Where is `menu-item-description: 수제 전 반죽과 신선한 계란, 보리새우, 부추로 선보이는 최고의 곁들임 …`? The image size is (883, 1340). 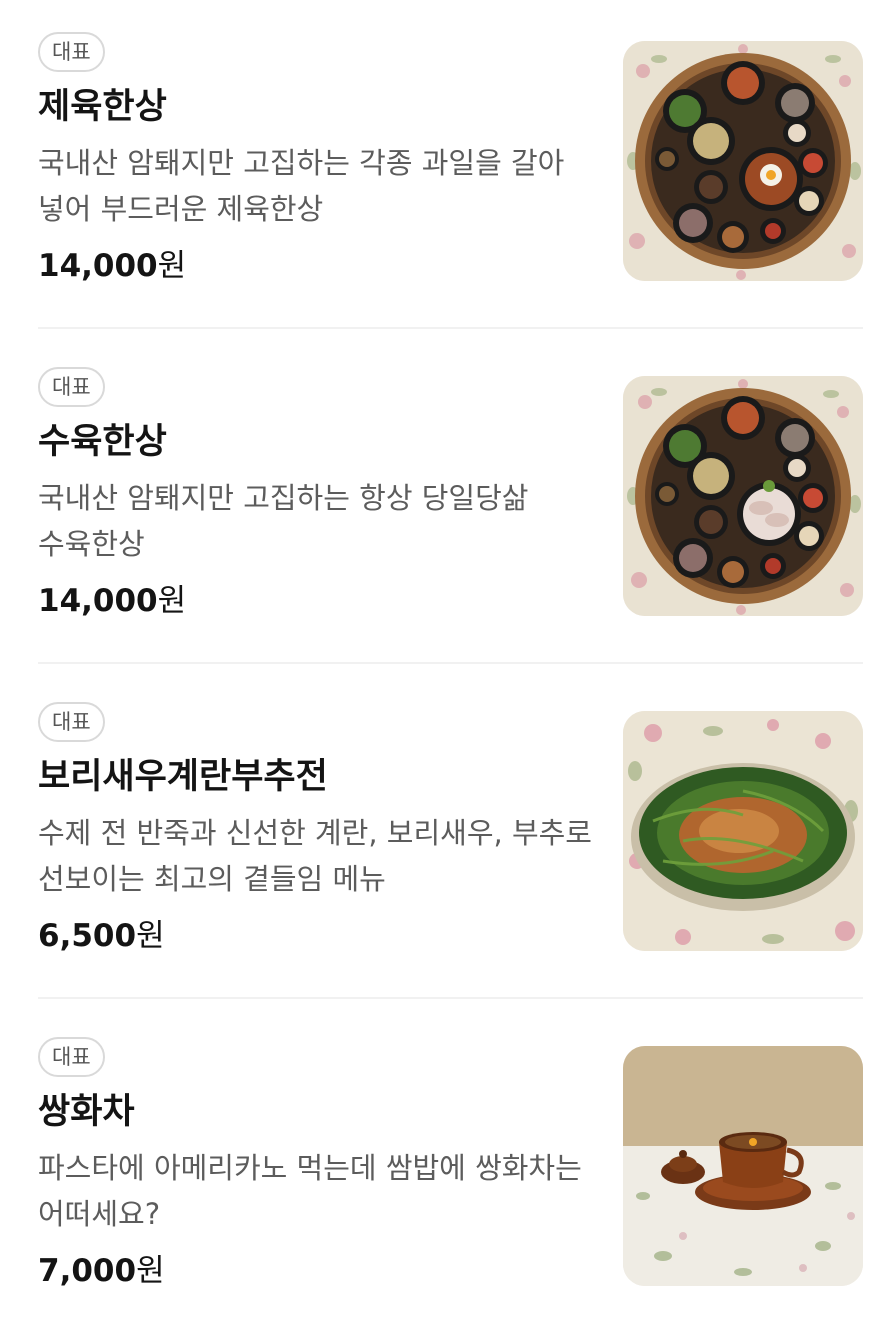
menu-item-description: 수제 전 반죽과 신선한 계란, 보리새우, 부추로 선보이는 최고의 곁들임 … is located at coordinates (315, 856).